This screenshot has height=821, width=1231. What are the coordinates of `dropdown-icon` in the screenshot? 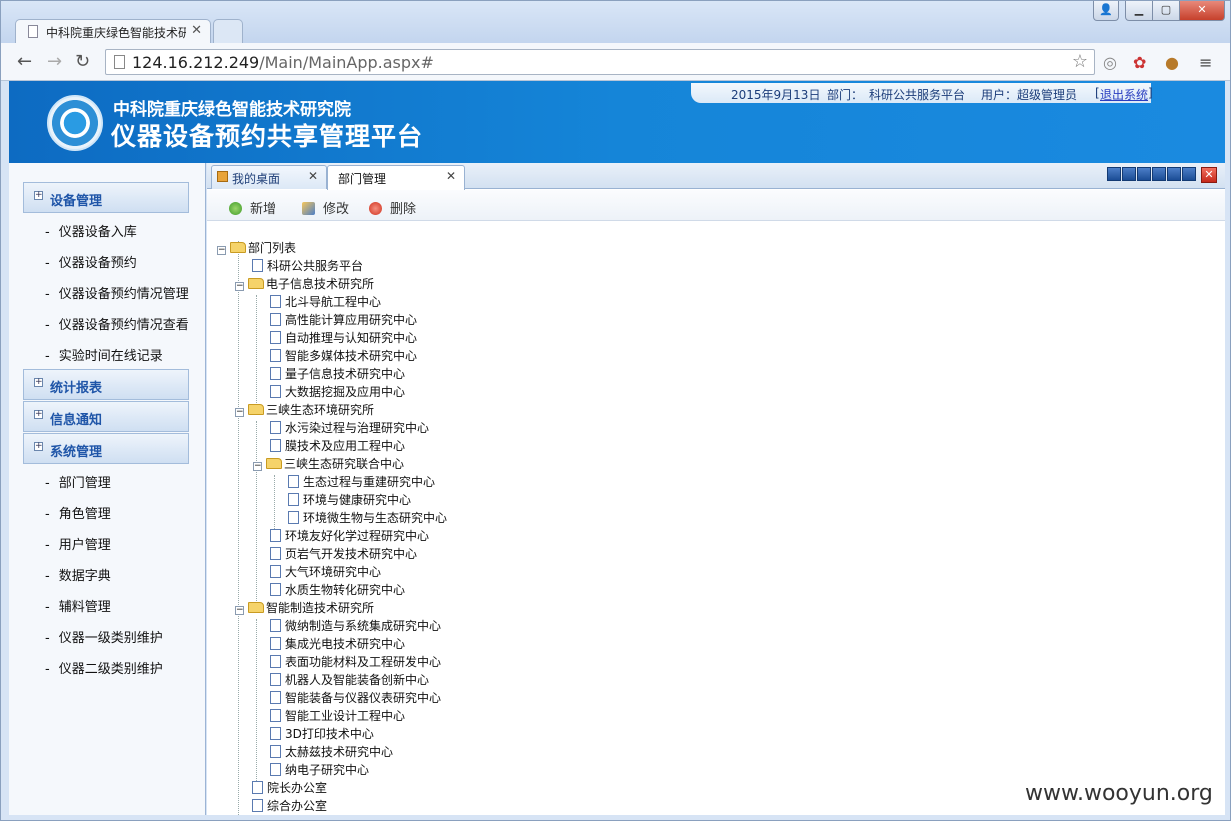 It's located at (1114, 174).